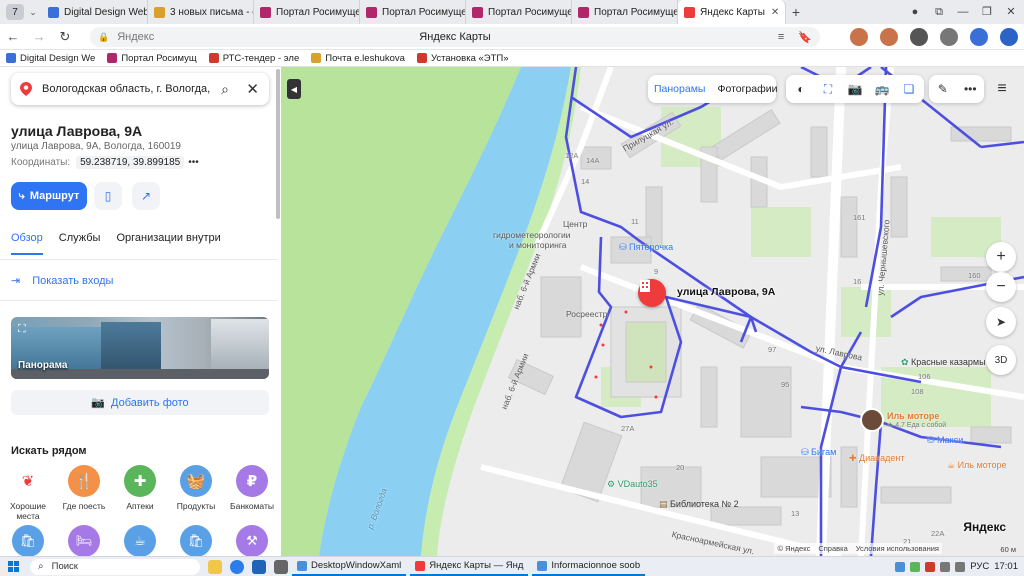 Image resolution: width=1024 pixels, height=576 pixels. I want to click on poi-center-label: гидрометеорологии, so click(531, 235).